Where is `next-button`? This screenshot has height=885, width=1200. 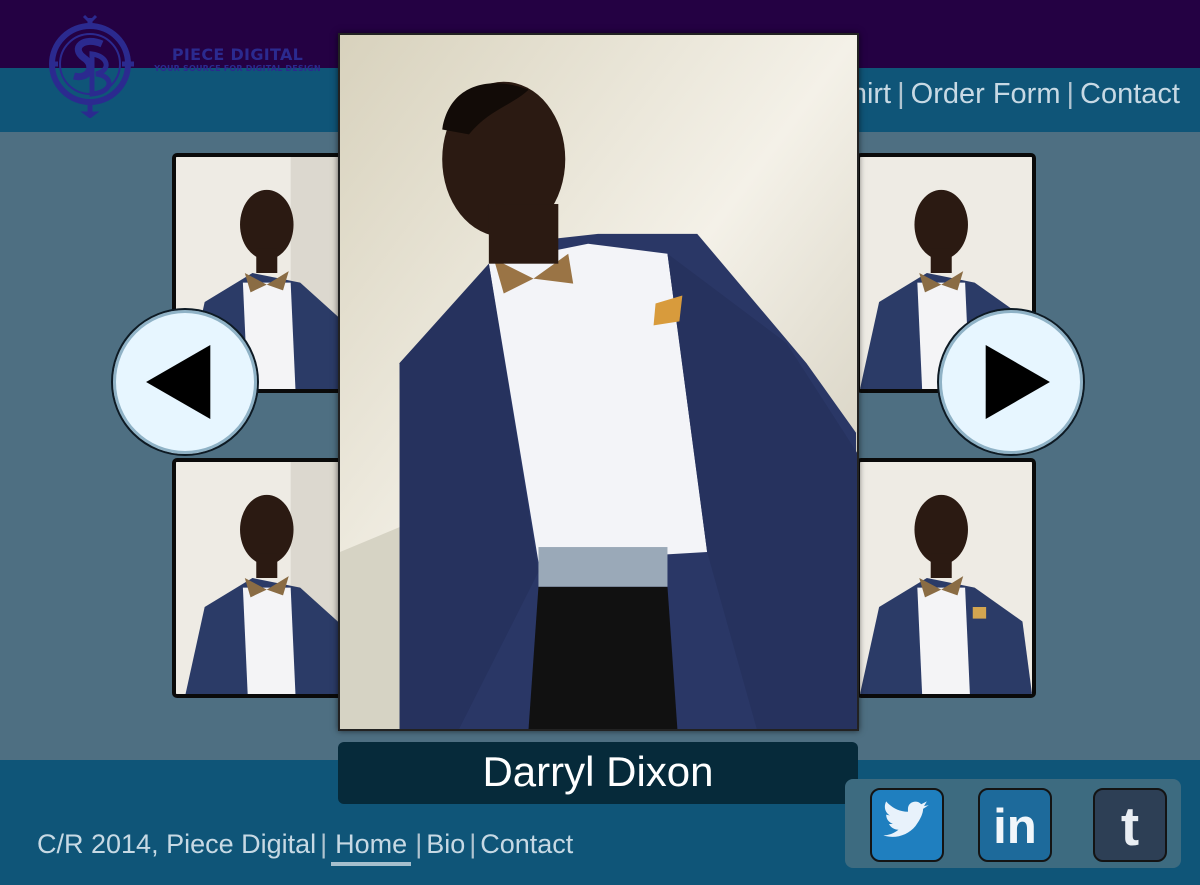 next-button is located at coordinates (1011, 382).